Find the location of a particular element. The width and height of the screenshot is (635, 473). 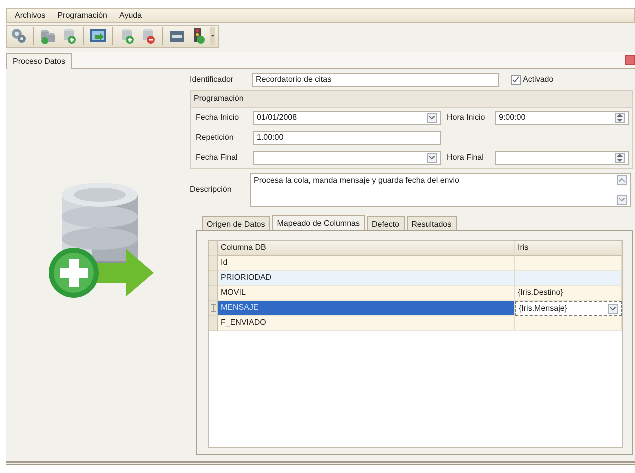

field-label: Fecha Inicio is located at coordinates (218, 118).